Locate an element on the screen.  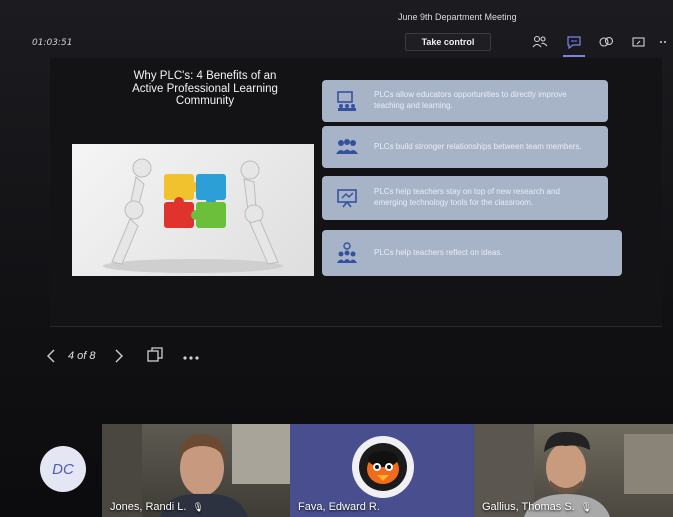
participant-name-text: Gallius, Thomas S. is located at coordinates (528, 507).